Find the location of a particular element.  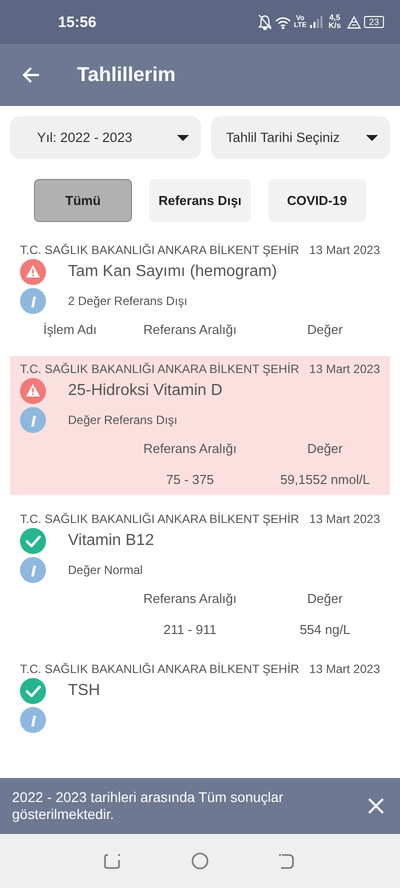

dropdown-field: Tahlil Tarihi Seçiniz is located at coordinates (300, 137).